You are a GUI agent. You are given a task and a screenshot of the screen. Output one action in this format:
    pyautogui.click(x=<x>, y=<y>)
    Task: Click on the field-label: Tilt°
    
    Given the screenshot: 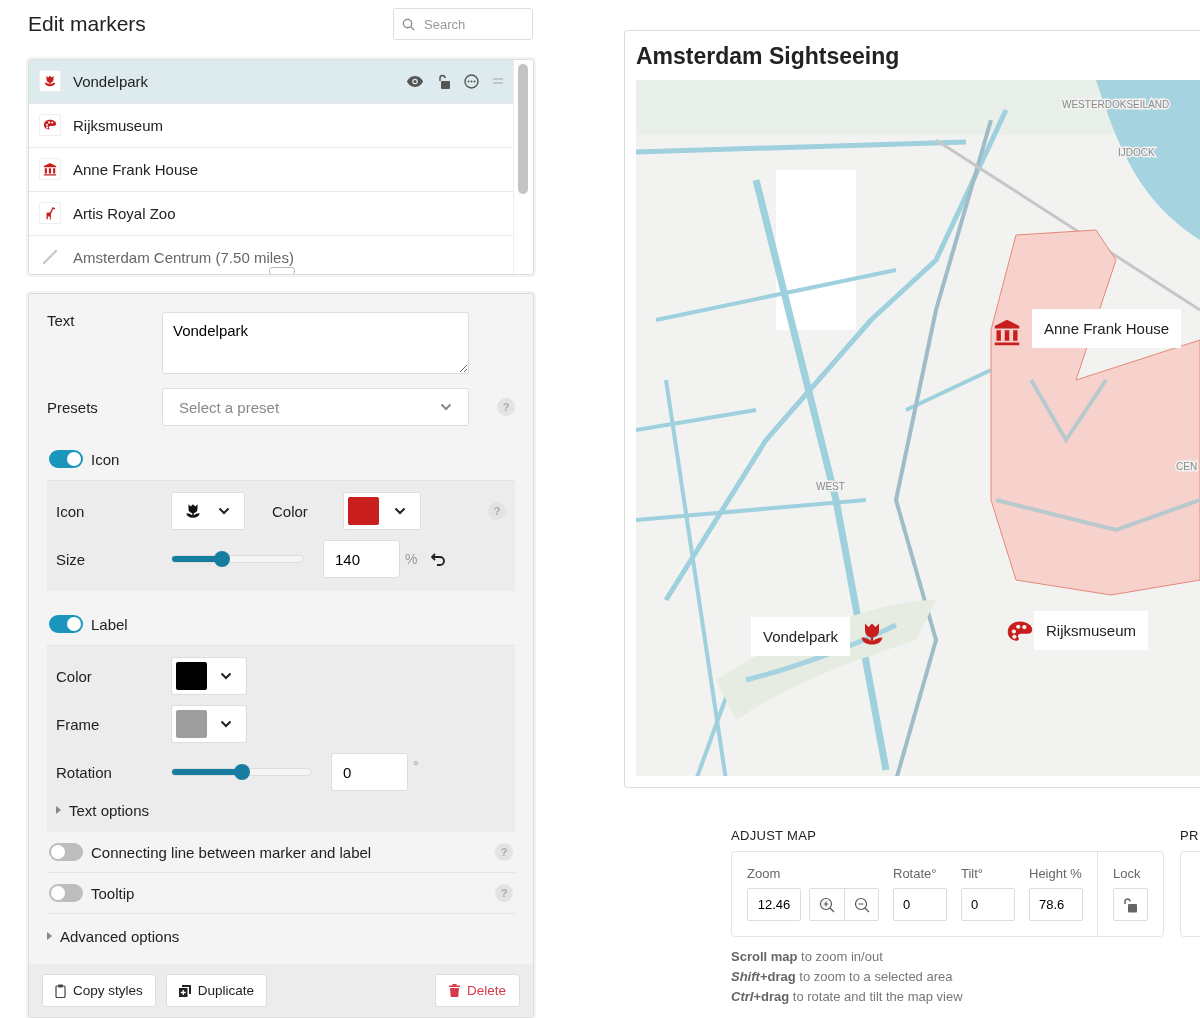 What is the action you would take?
    pyautogui.click(x=973, y=873)
    